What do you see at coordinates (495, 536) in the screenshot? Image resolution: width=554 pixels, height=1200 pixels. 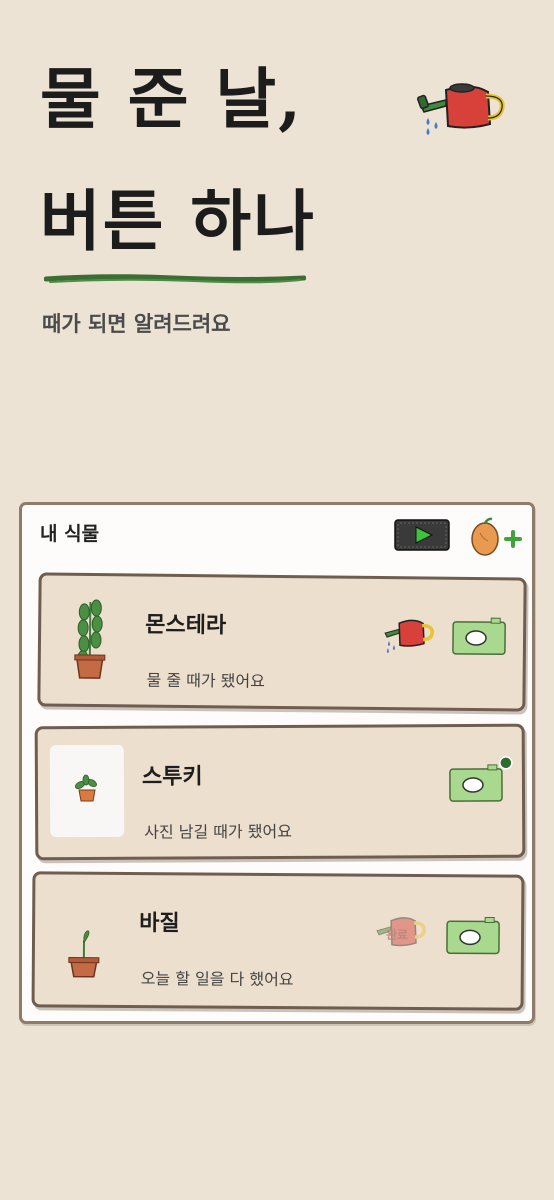 I see `add-seed-icon` at bounding box center [495, 536].